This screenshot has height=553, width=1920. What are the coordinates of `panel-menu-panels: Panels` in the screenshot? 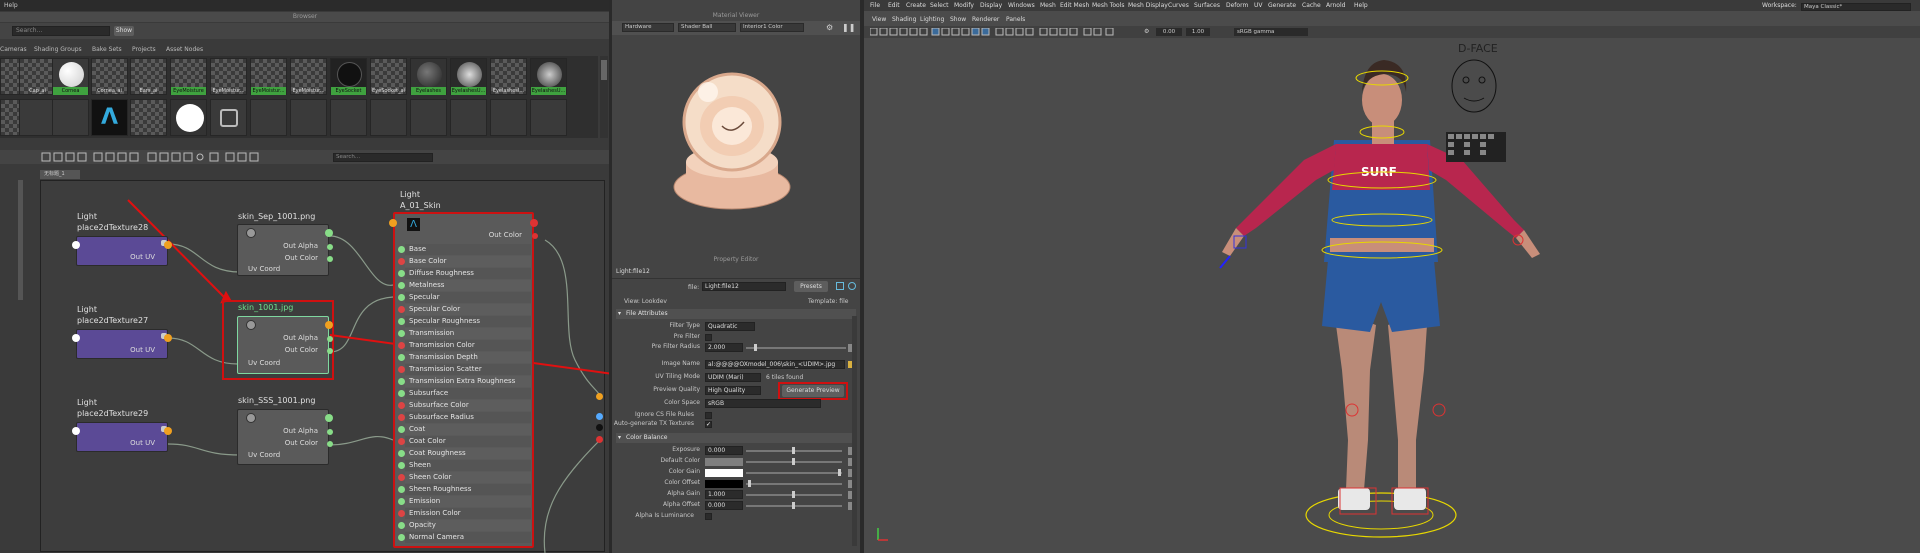 It's located at (1015, 19).